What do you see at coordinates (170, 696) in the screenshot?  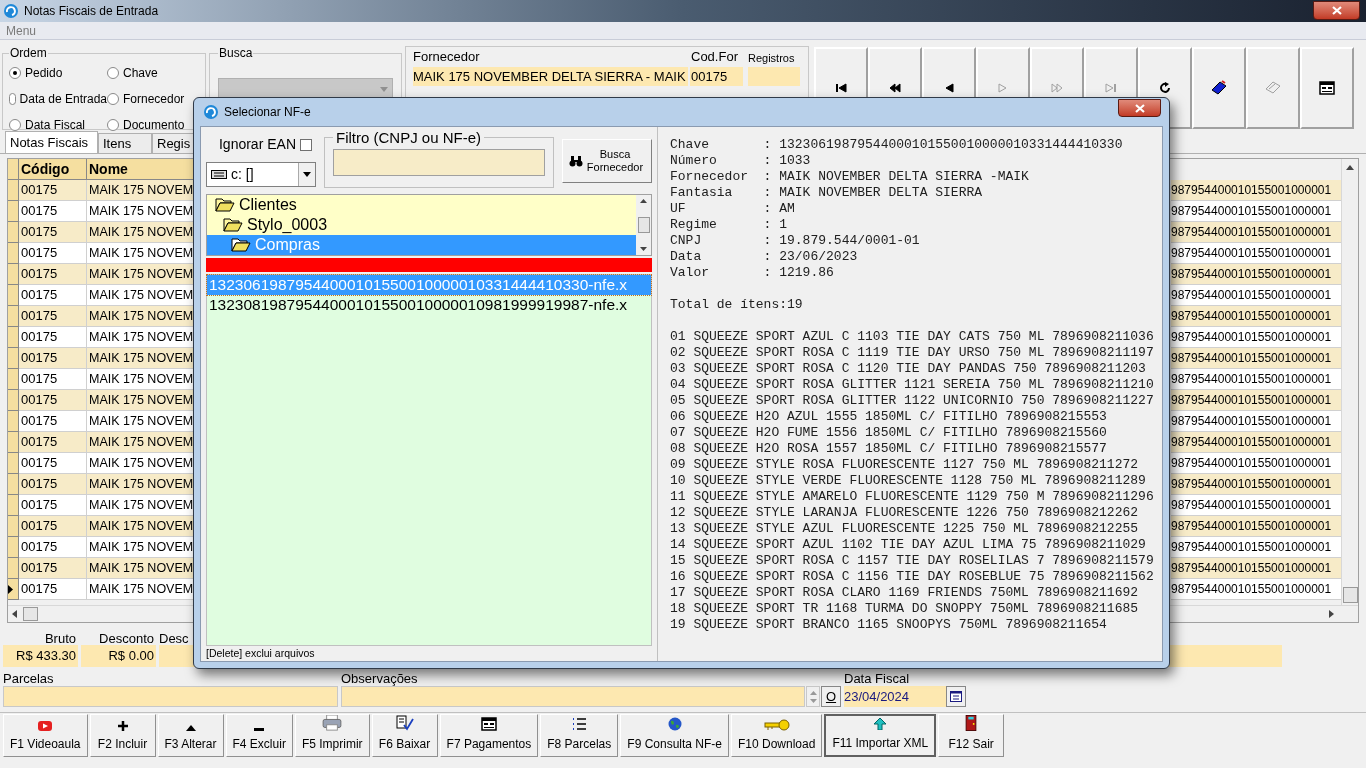 I see `parcelas-field` at bounding box center [170, 696].